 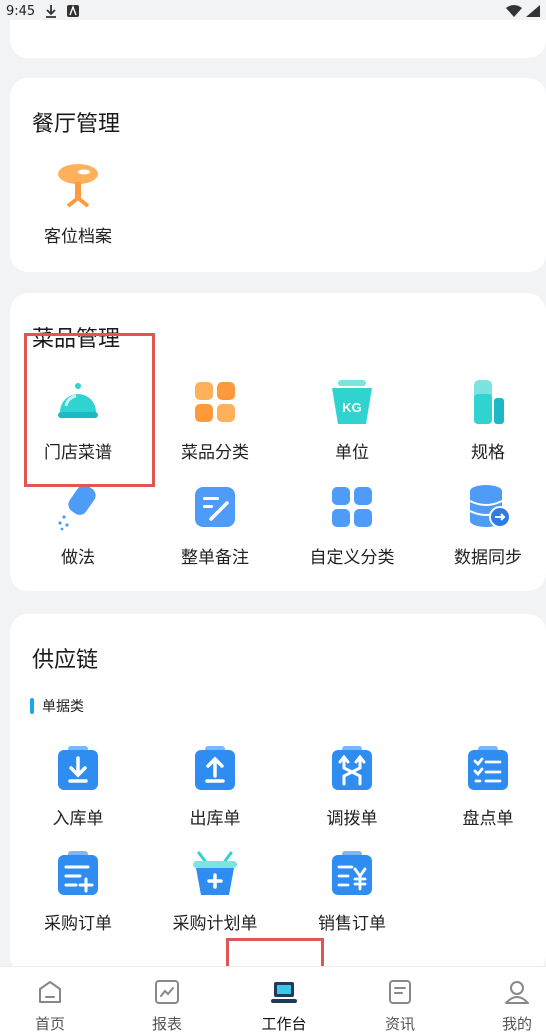 I want to click on profile-icon, so click(x=517, y=992).